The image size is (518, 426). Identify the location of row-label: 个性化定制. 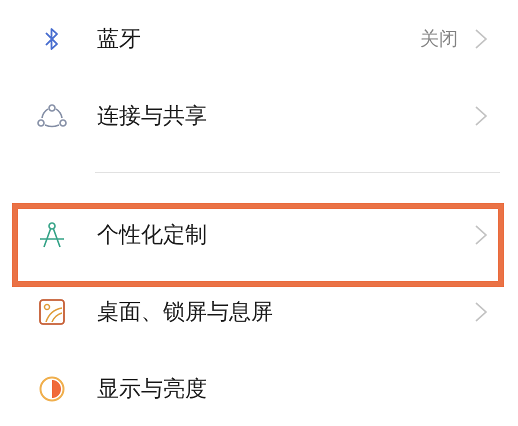
(152, 236).